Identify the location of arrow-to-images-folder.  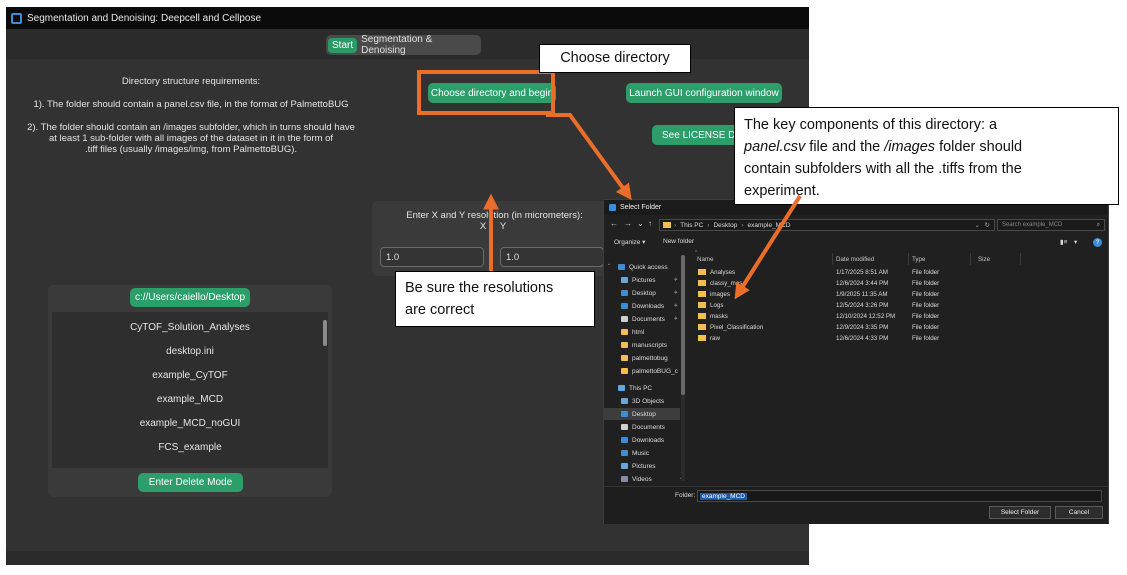
(768, 247).